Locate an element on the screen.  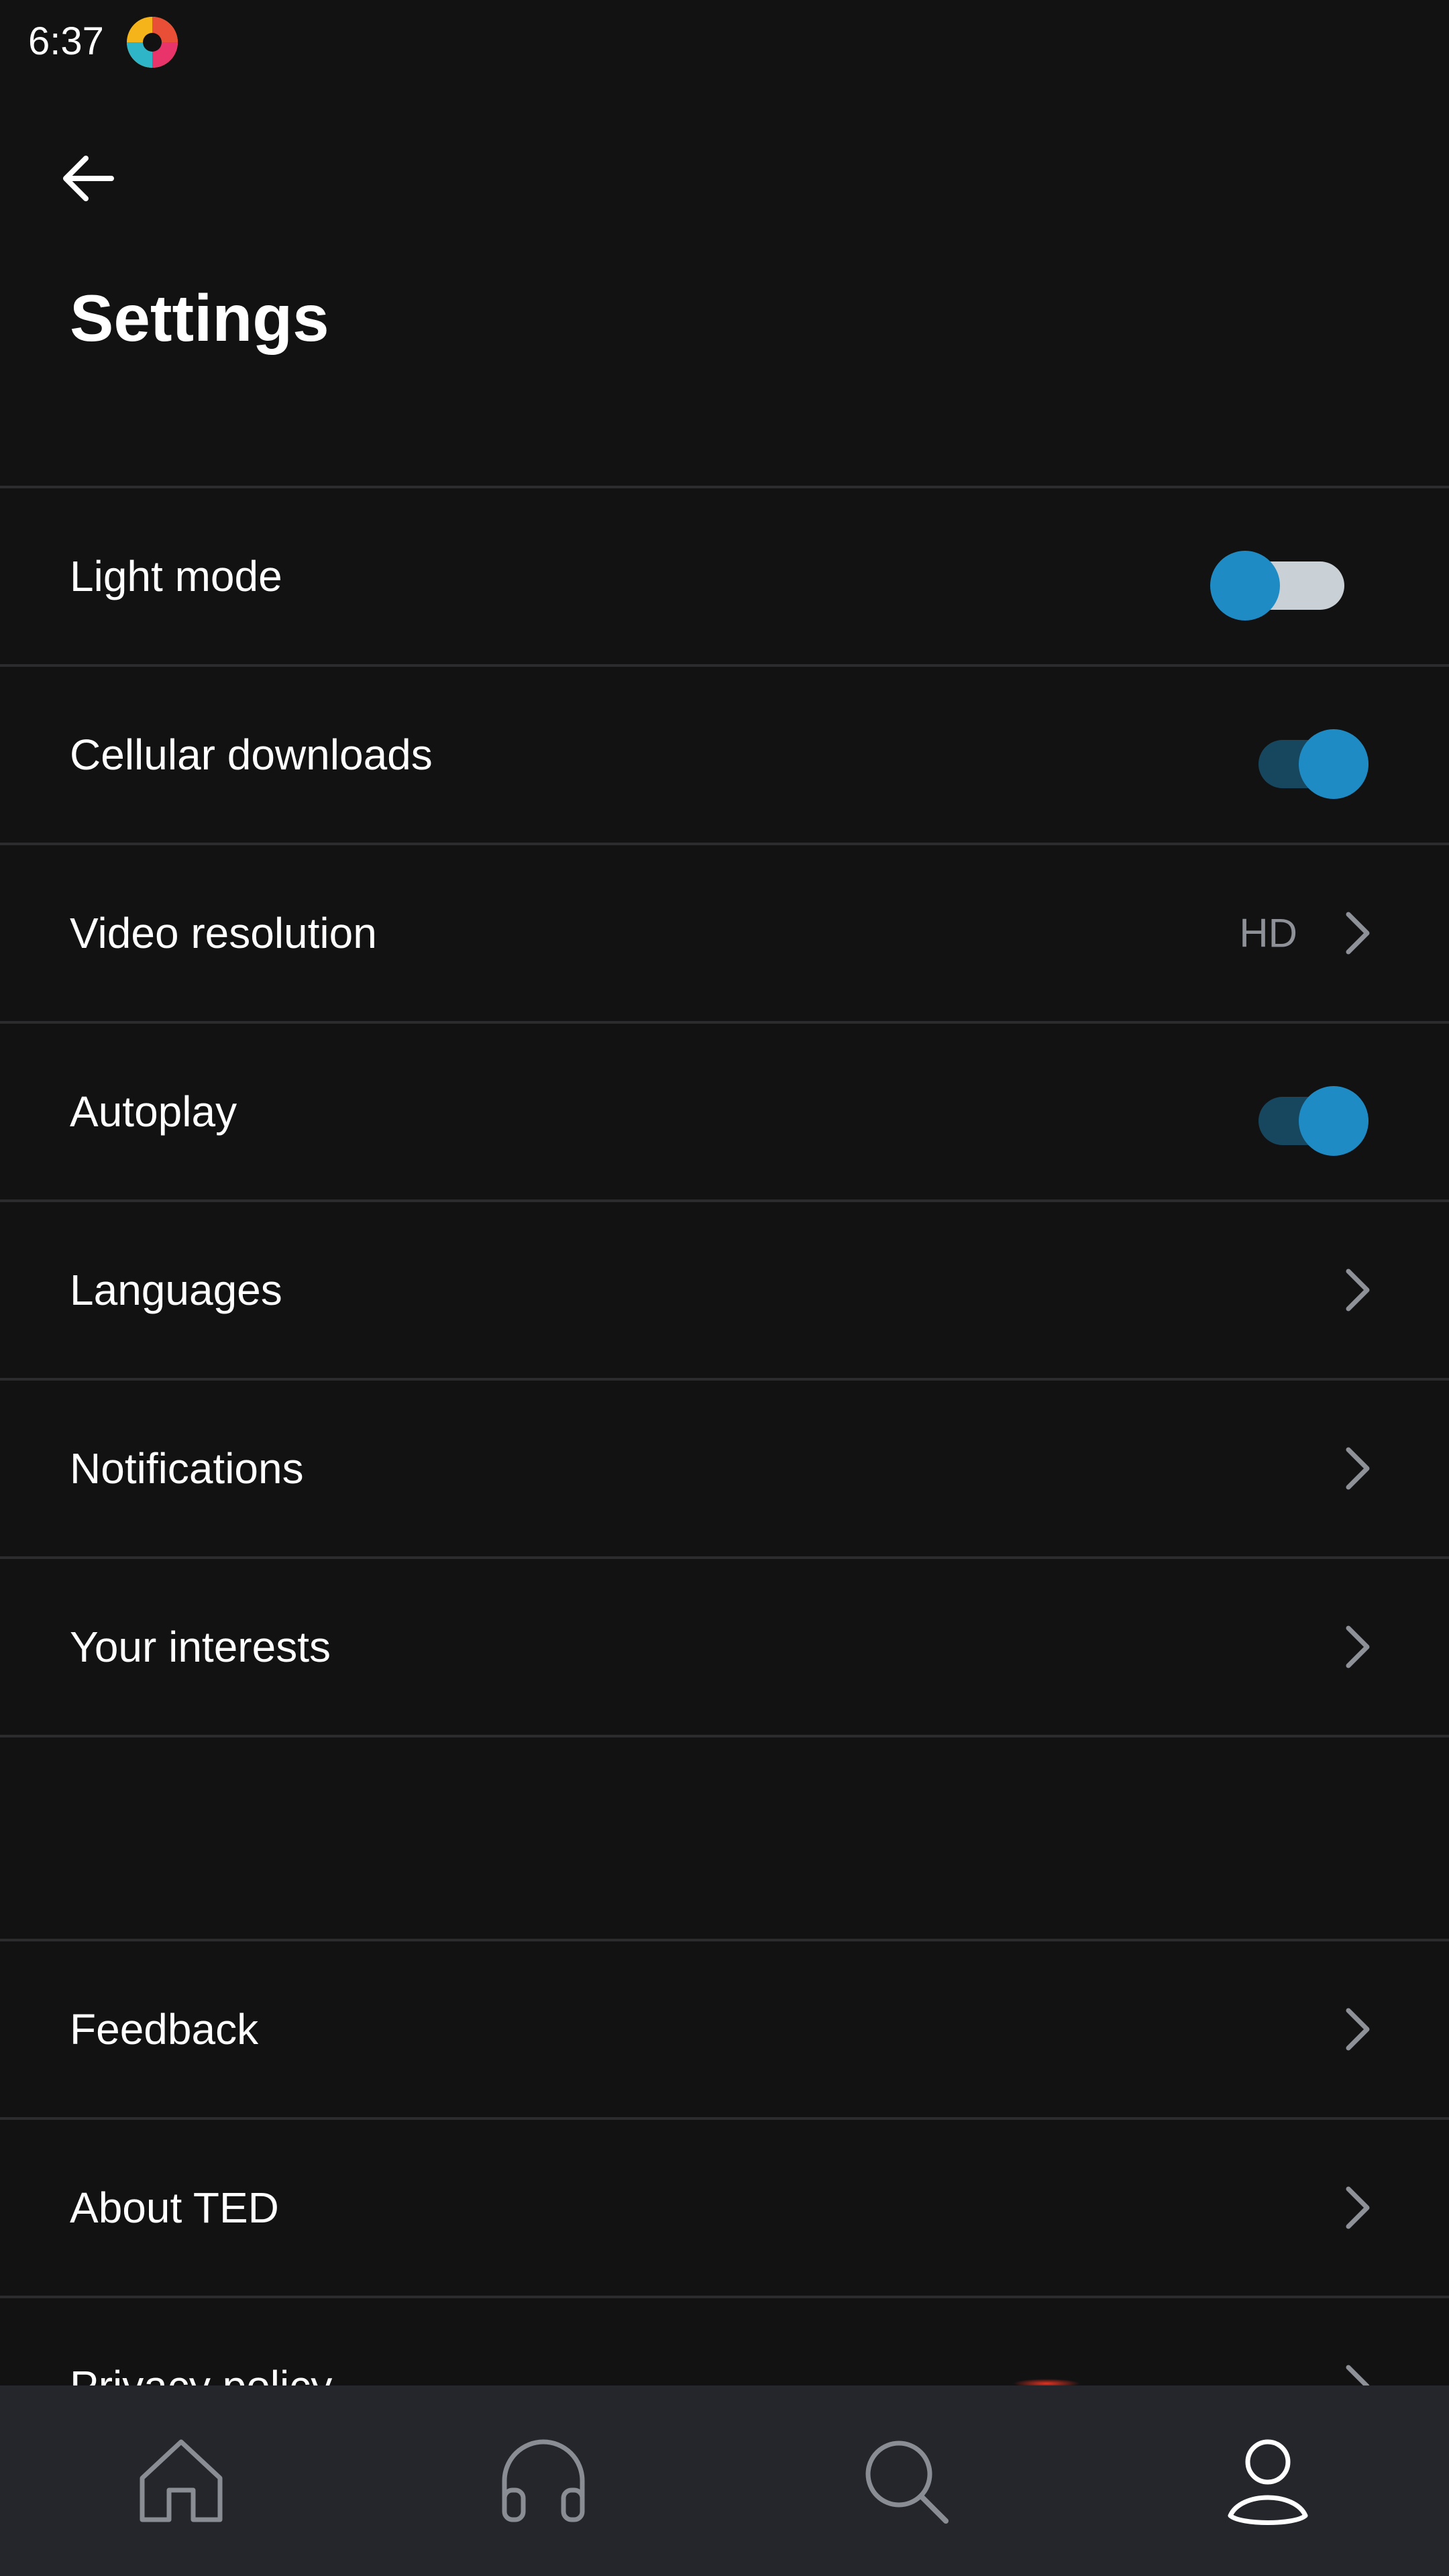
search-icon is located at coordinates (907, 2482).